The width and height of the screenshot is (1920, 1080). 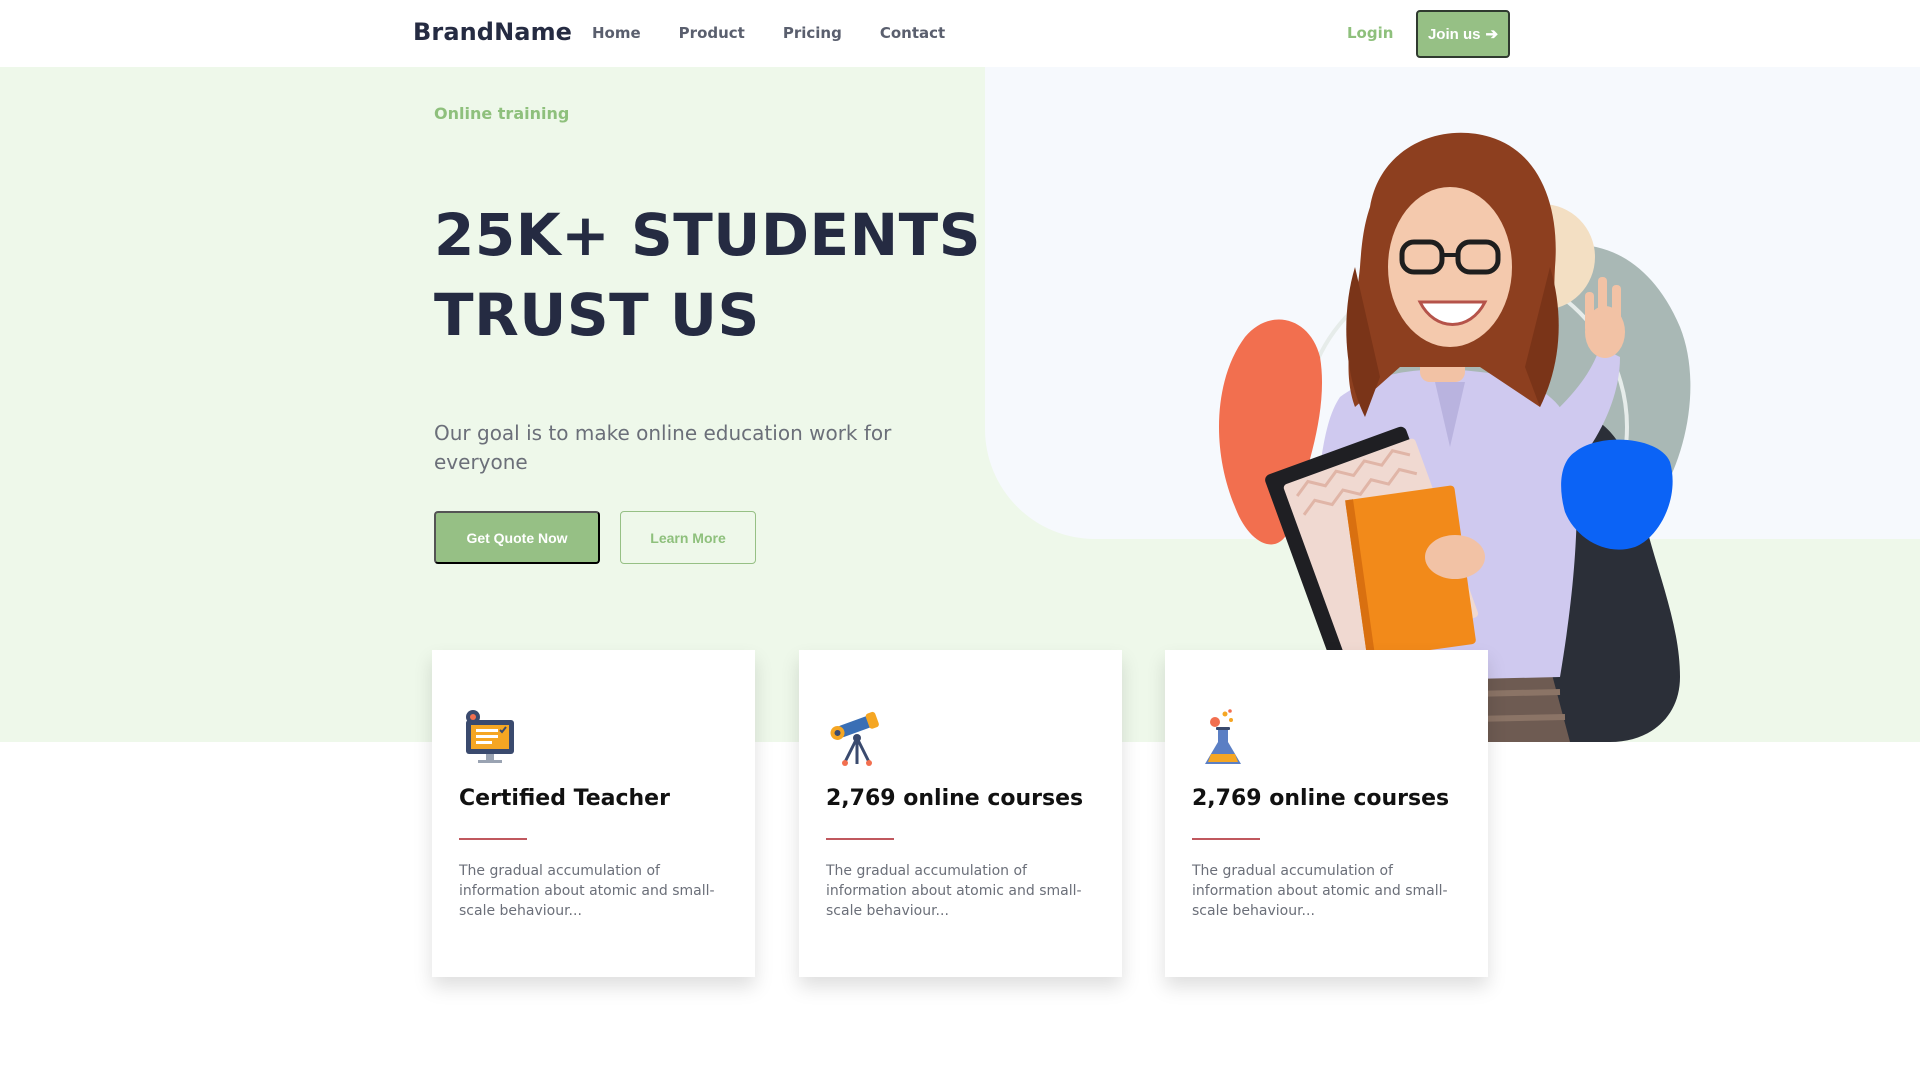 I want to click on nav-link-contact: Contact, so click(x=912, y=33).